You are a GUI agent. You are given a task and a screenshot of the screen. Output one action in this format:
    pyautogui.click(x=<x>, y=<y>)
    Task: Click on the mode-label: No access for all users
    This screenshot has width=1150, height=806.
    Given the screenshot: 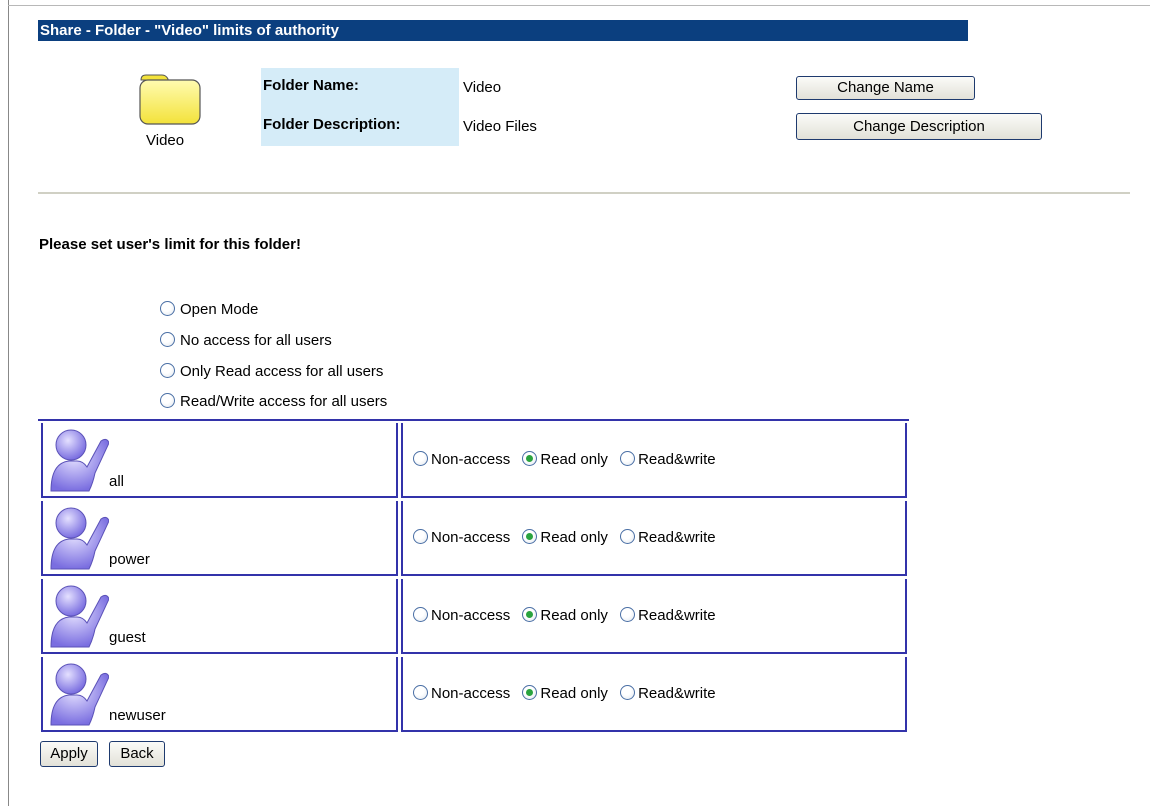 What is the action you would take?
    pyautogui.click(x=256, y=340)
    